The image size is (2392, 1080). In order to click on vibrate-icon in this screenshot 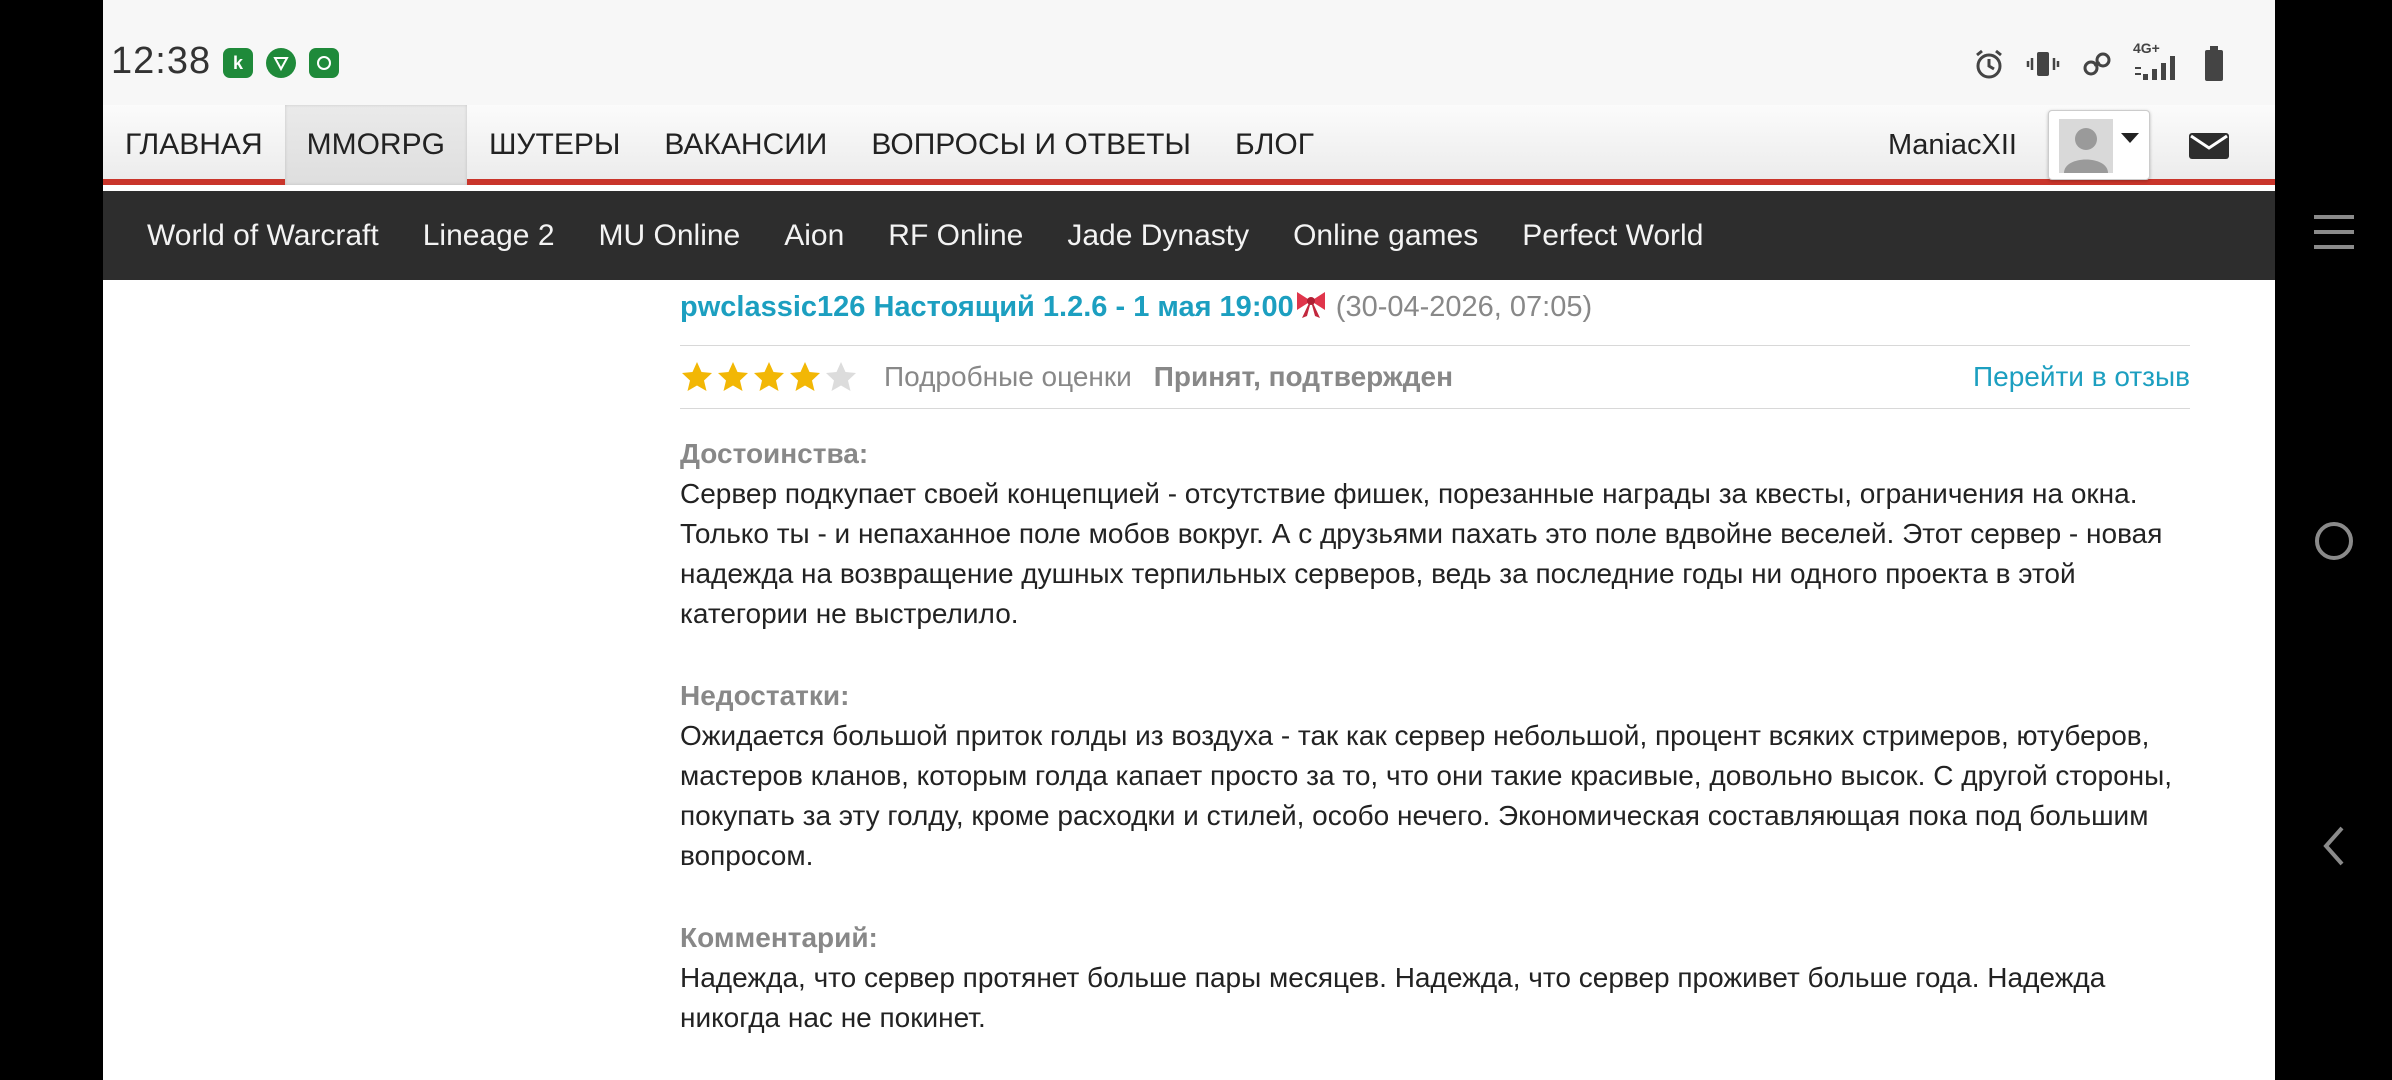, I will do `click(2043, 64)`.